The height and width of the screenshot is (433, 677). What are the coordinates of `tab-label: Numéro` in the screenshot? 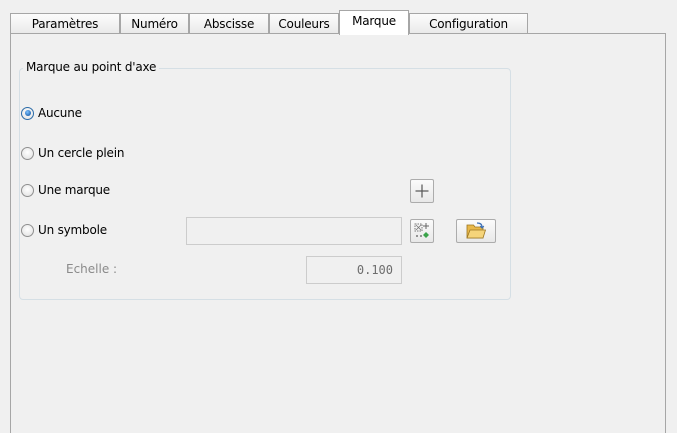 It's located at (154, 24).